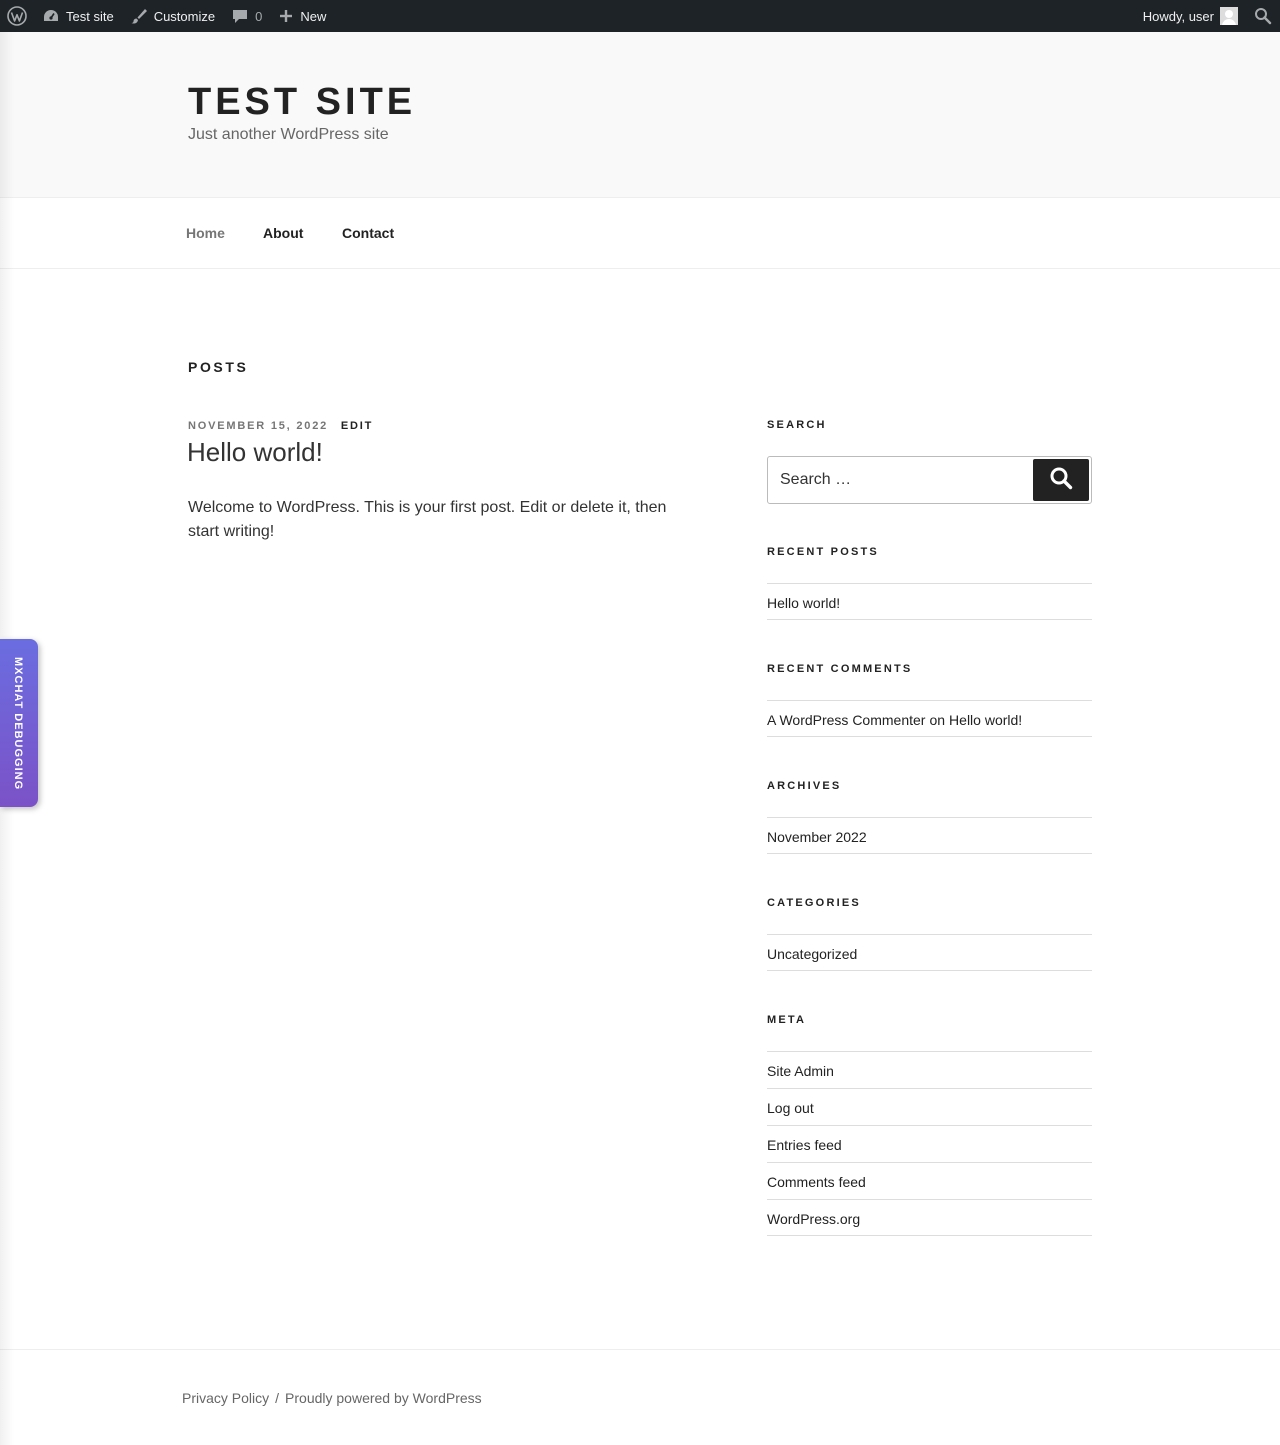 This screenshot has width=1280, height=1445. What do you see at coordinates (787, 1020) in the screenshot?
I see `meta-widget-title: Meta` at bounding box center [787, 1020].